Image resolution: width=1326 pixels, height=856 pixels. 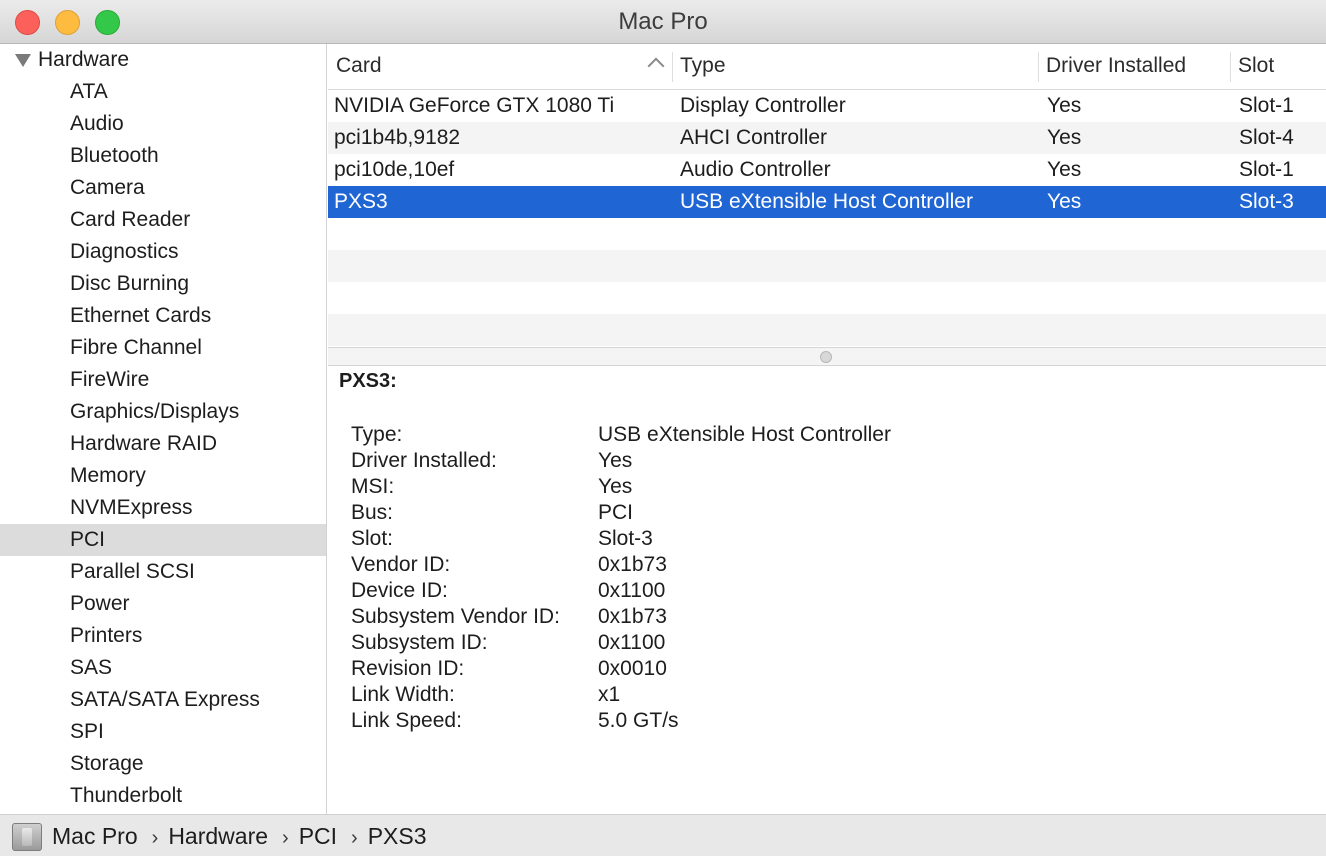 What do you see at coordinates (163, 220) in the screenshot?
I see `sidebar-item-card-reader: Card Reader` at bounding box center [163, 220].